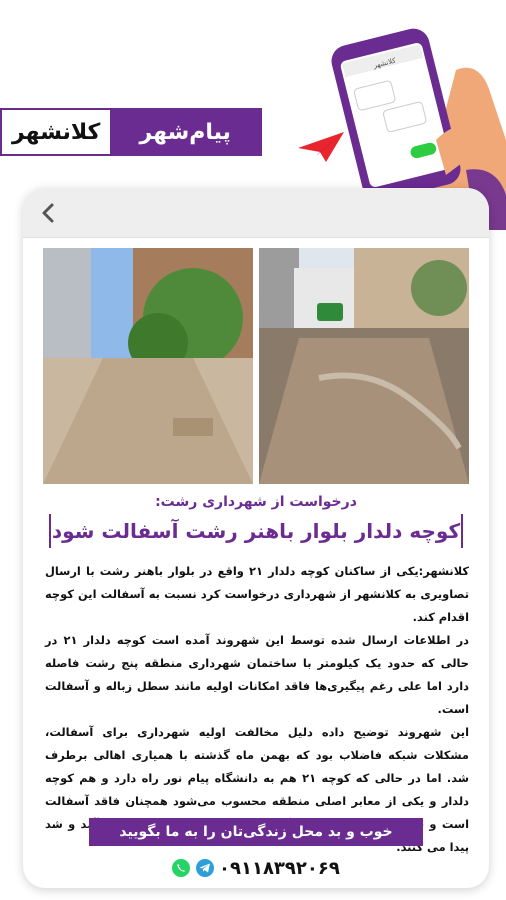  I want to click on headline-box: کوچه دلدار بلوار باهنر رشت آسفالت شود, so click(256, 531).